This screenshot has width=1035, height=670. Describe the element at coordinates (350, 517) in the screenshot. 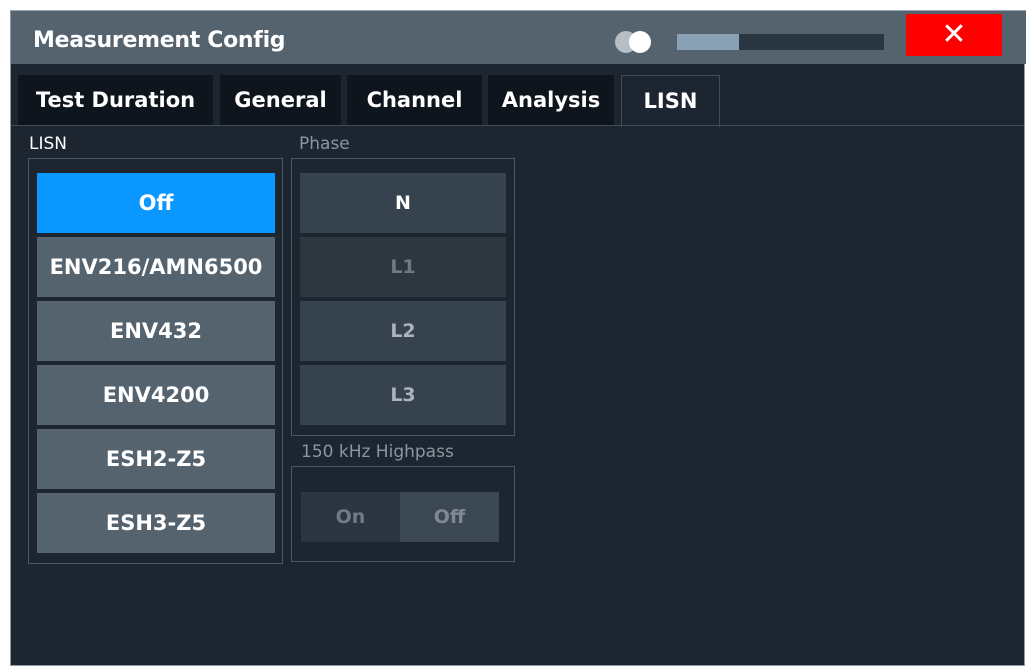

I see `highpass-on-option: On` at that location.